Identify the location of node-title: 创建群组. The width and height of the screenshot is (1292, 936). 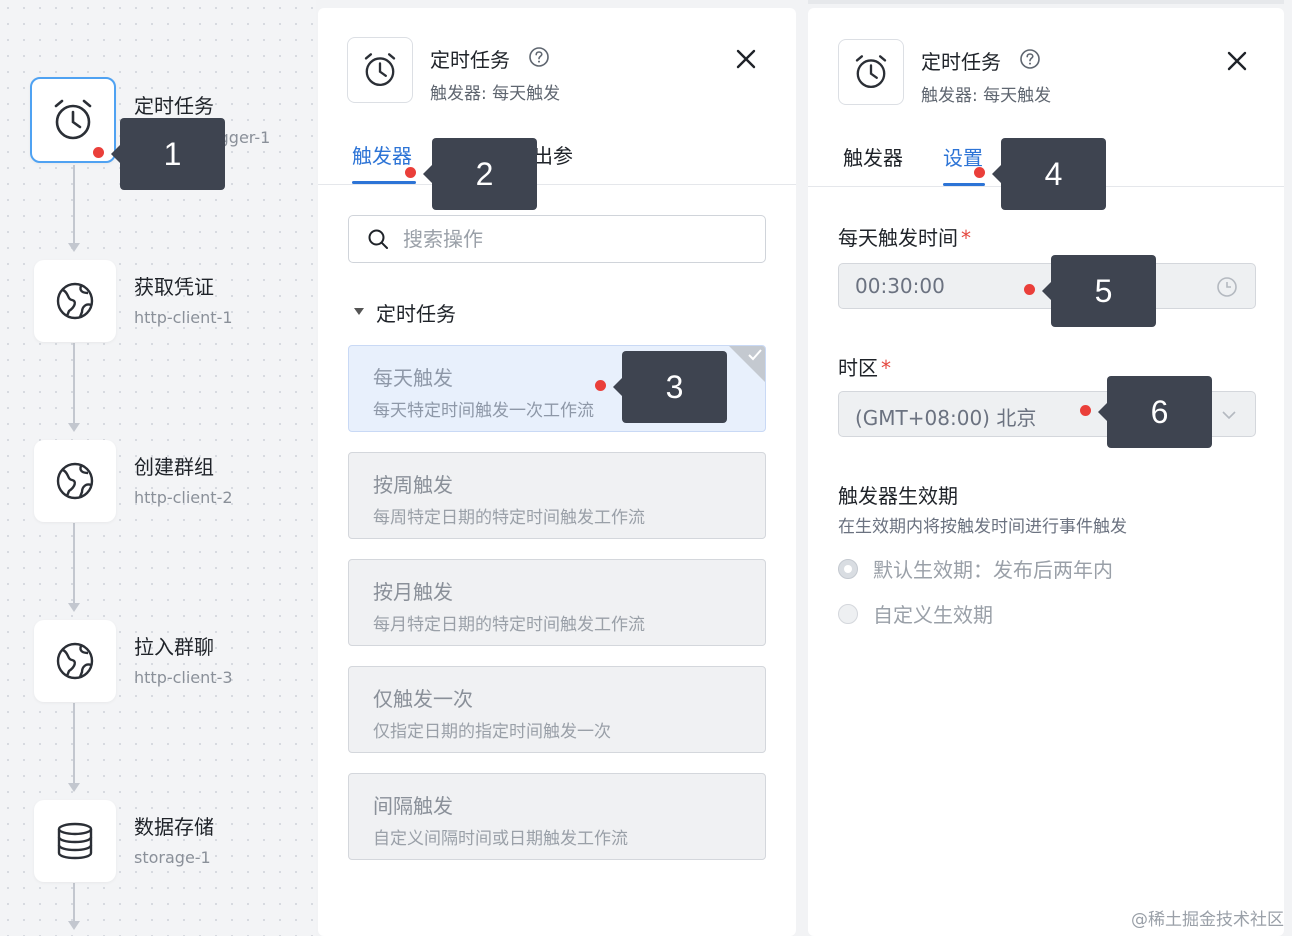
(174, 467).